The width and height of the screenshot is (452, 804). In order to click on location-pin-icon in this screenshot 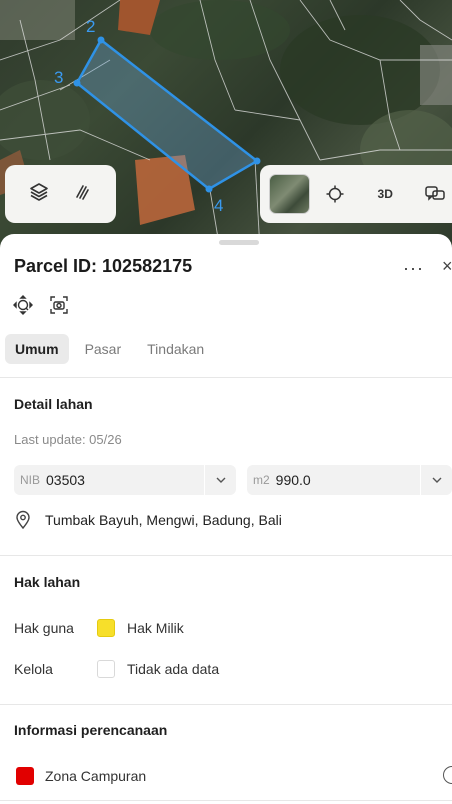, I will do `click(23, 520)`.